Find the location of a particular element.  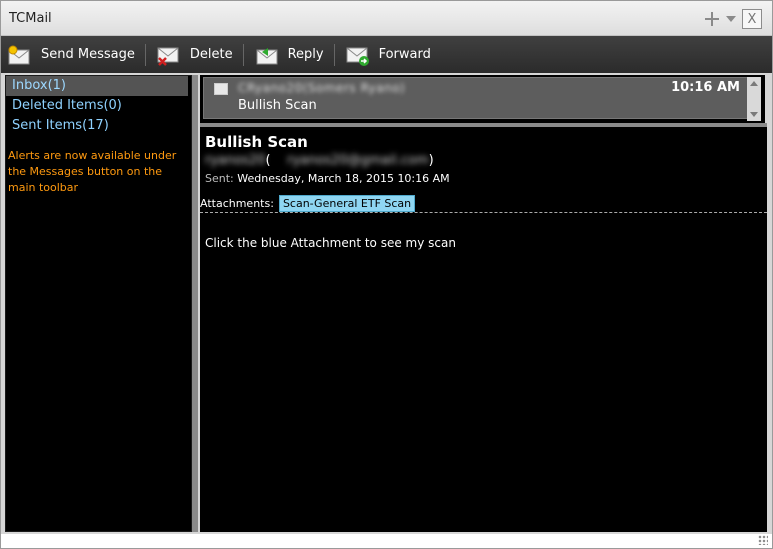

scroll-down-icon is located at coordinates (754, 114).